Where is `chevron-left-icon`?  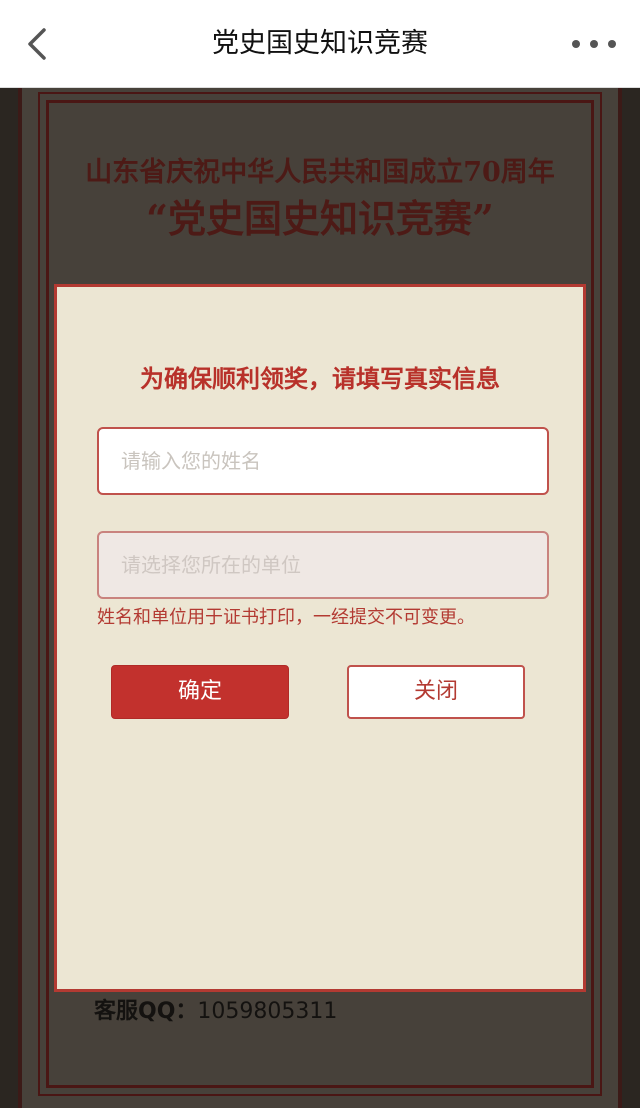
chevron-left-icon is located at coordinates (37, 44).